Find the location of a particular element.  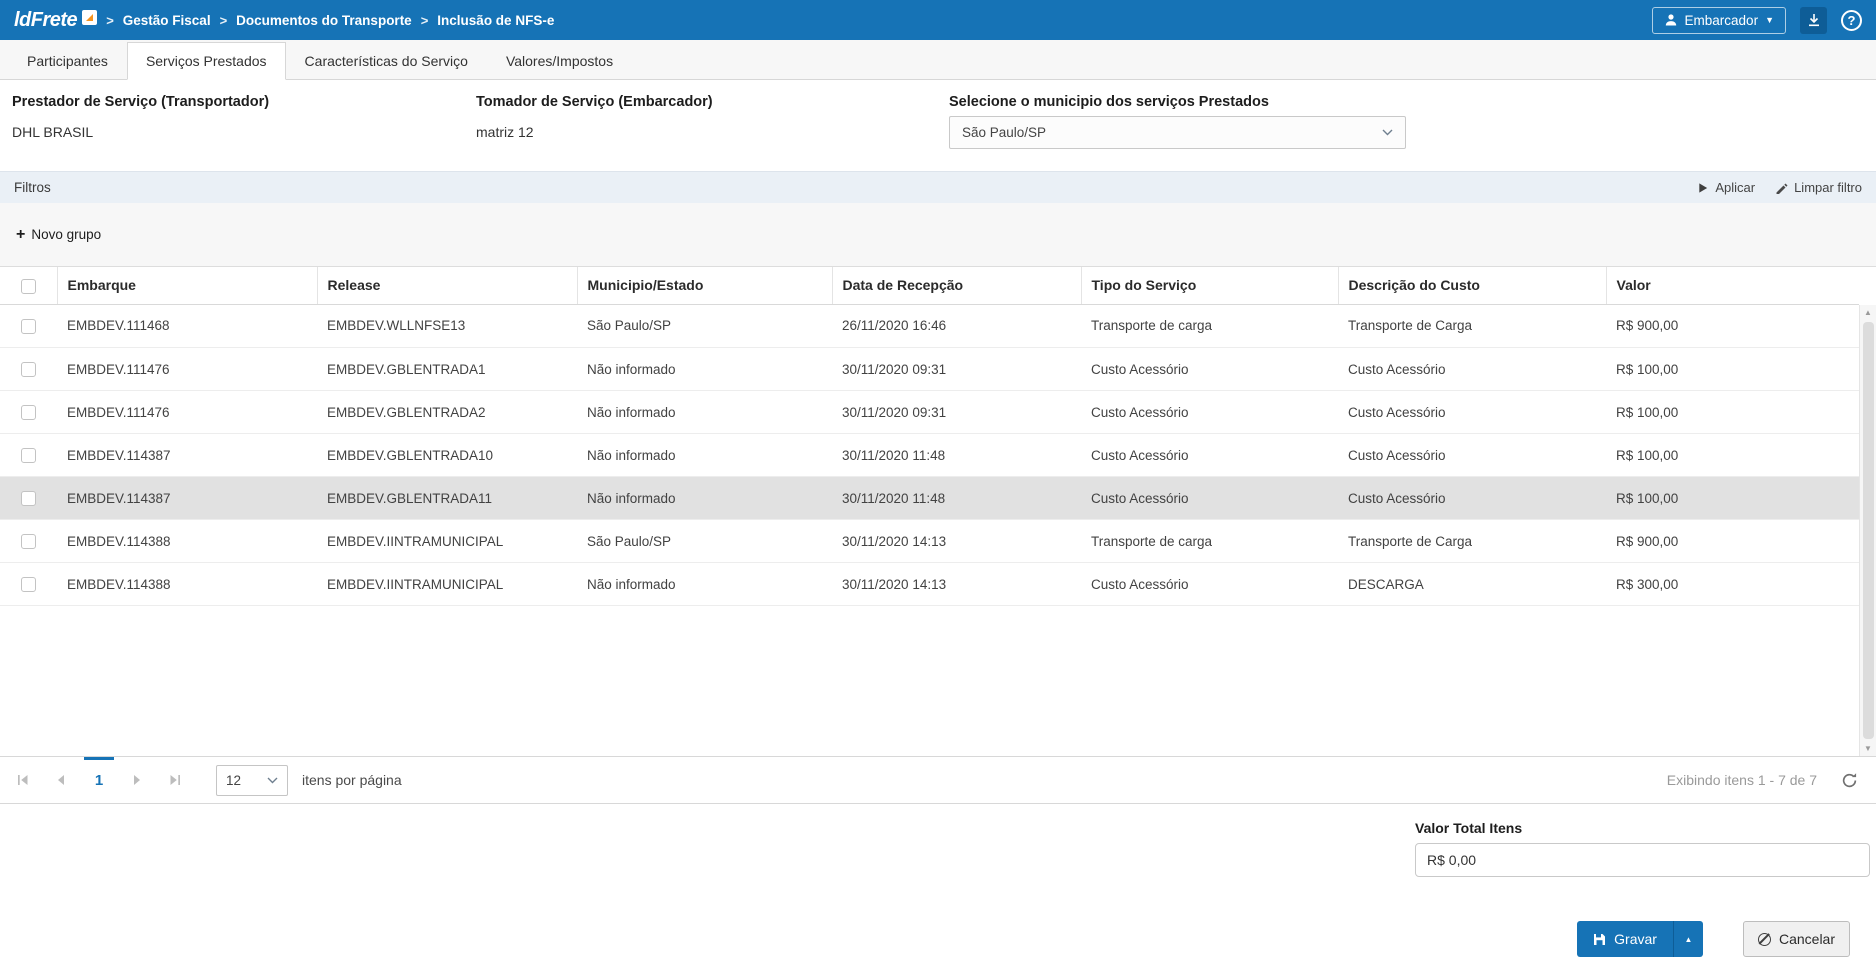

next-page-button is located at coordinates (137, 780).